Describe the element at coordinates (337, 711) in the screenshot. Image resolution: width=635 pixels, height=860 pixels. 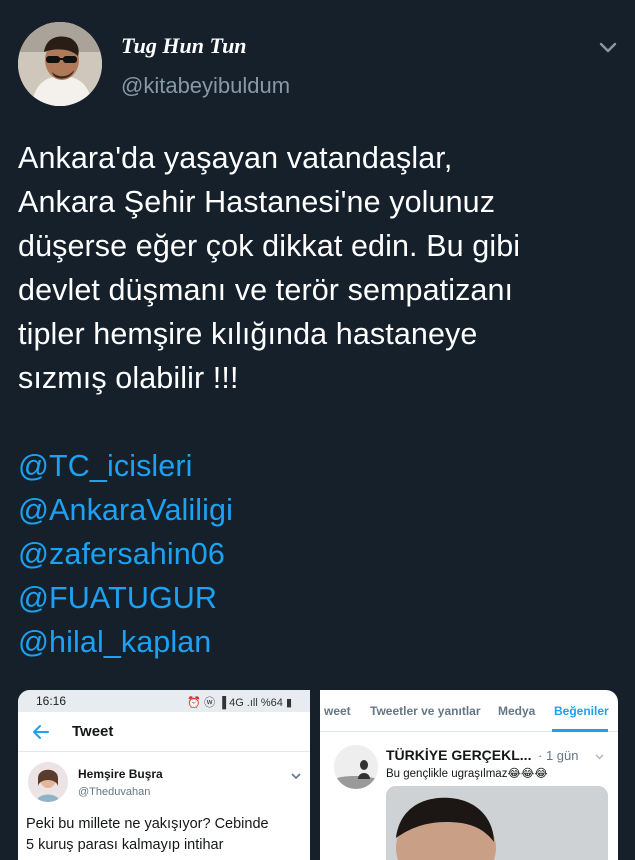
I see `tab-tweets: weet` at that location.